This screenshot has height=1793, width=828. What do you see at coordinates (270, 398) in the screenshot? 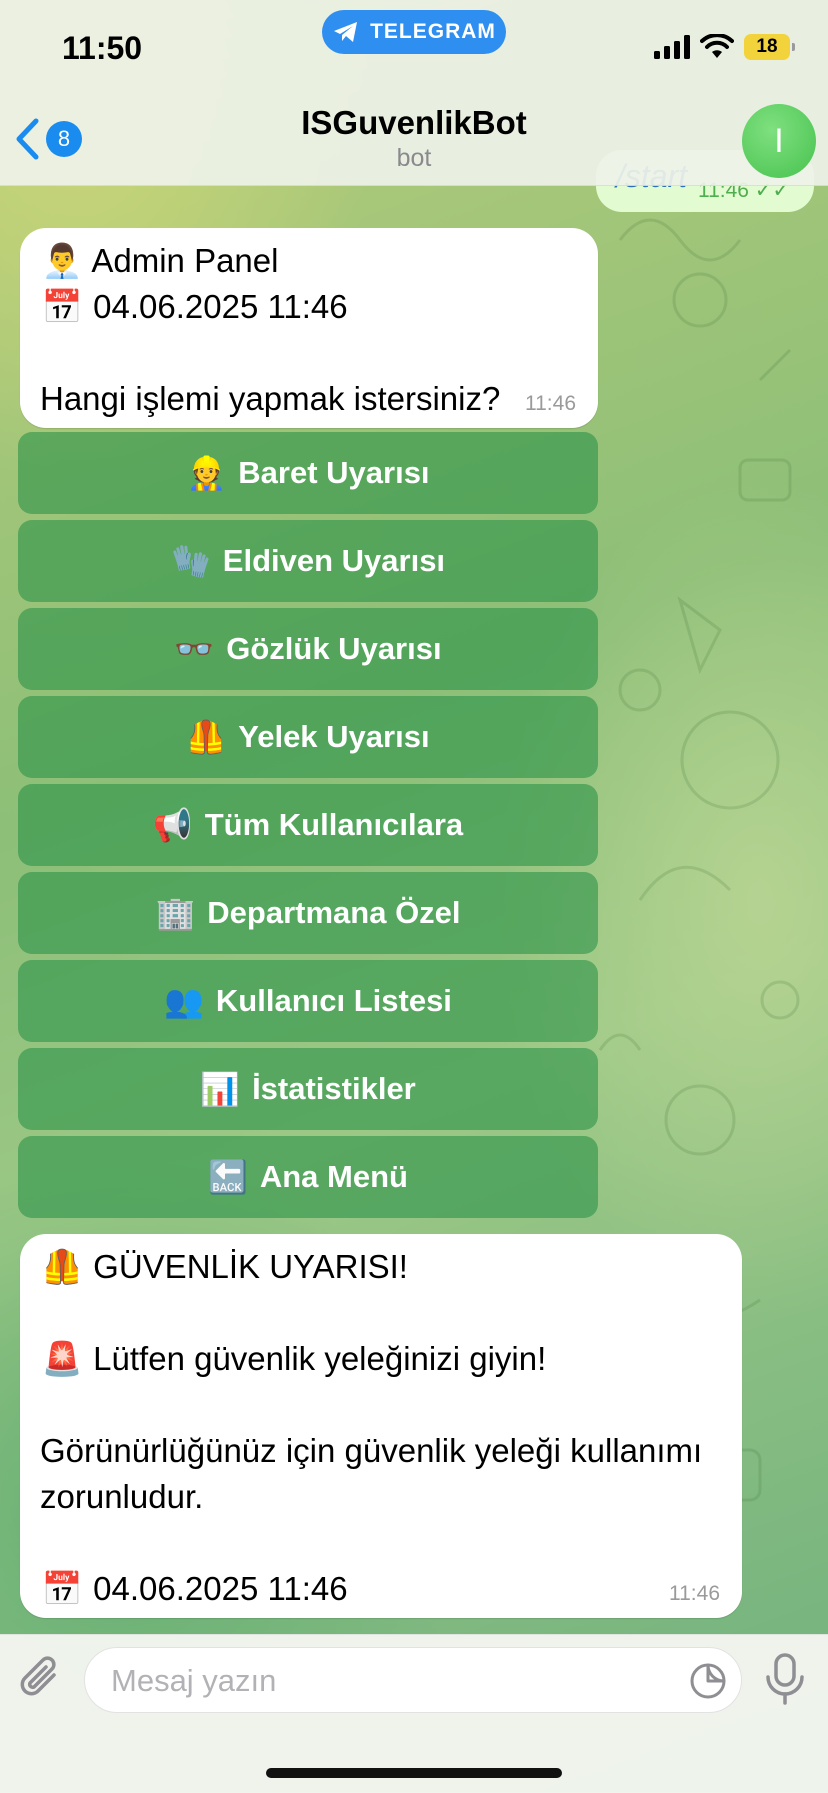
I see `message-line: Hangi işlemi yapmak istersiniz?` at bounding box center [270, 398].